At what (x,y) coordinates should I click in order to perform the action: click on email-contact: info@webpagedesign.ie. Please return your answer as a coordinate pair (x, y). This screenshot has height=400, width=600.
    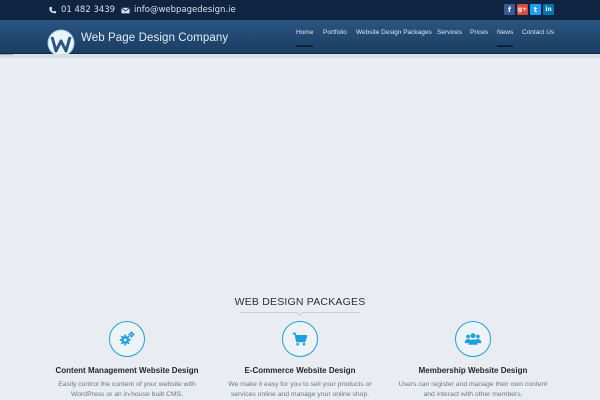
    Looking at the image, I should click on (178, 10).